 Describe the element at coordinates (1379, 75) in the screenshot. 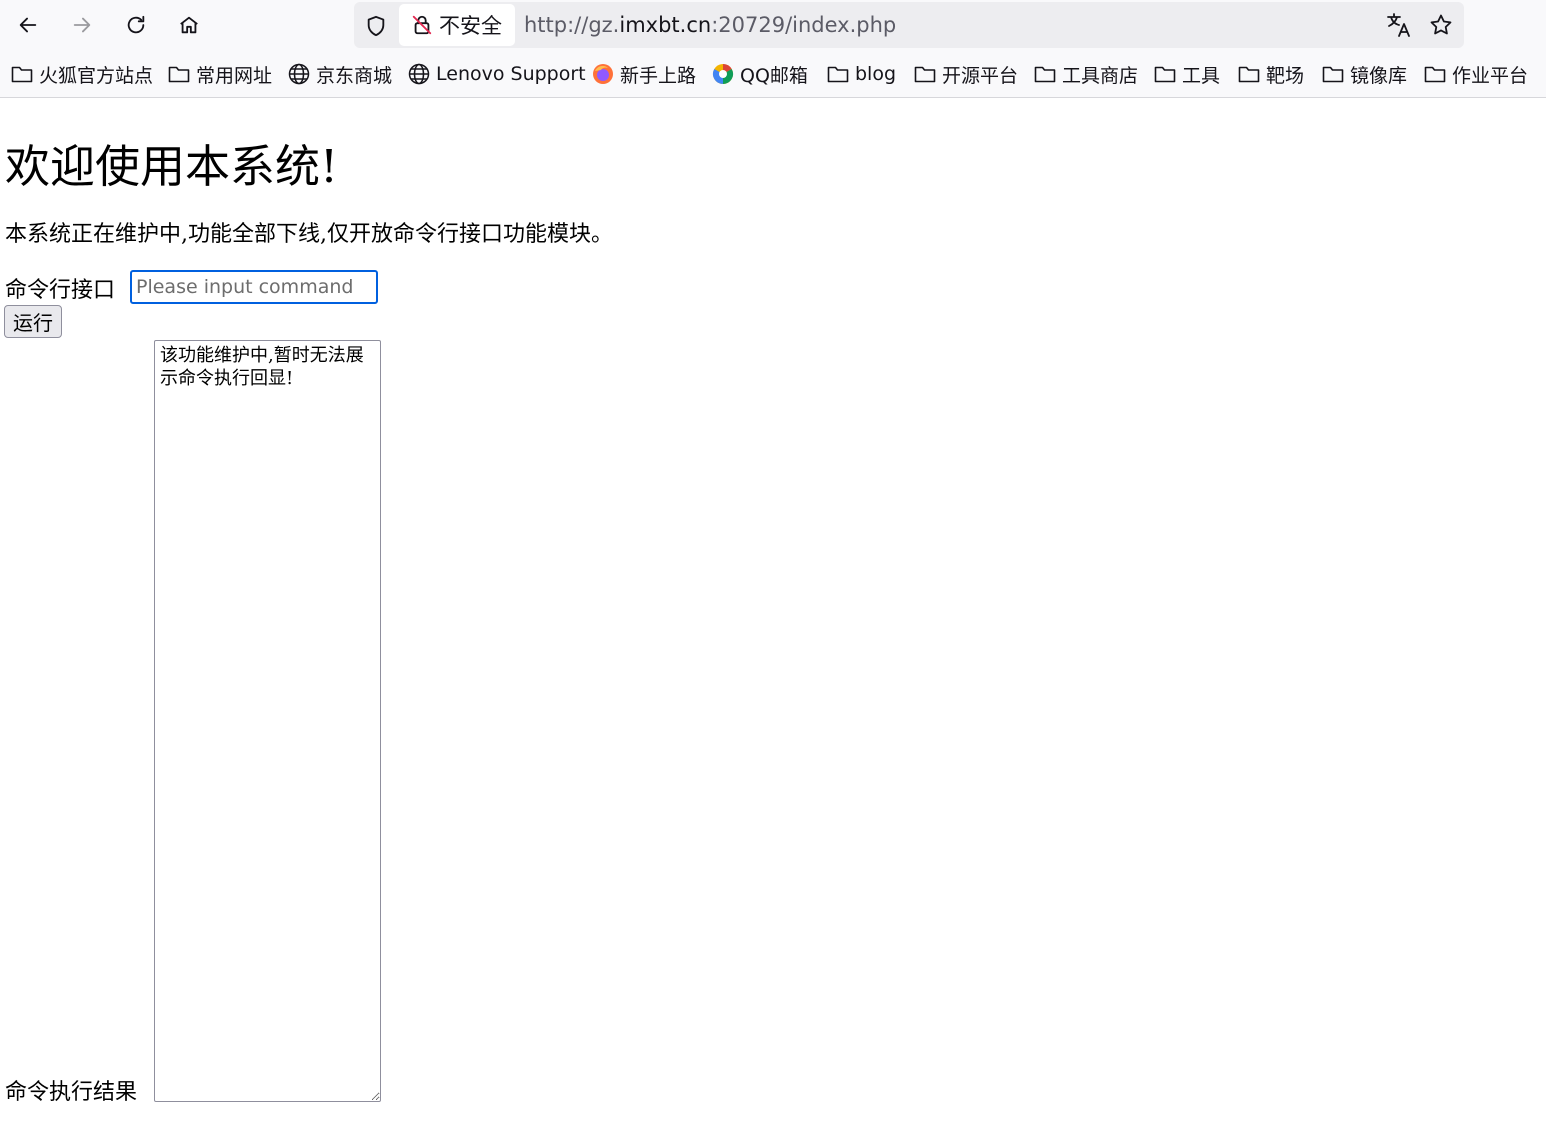

I see `bookmark-label: 镜像库` at that location.